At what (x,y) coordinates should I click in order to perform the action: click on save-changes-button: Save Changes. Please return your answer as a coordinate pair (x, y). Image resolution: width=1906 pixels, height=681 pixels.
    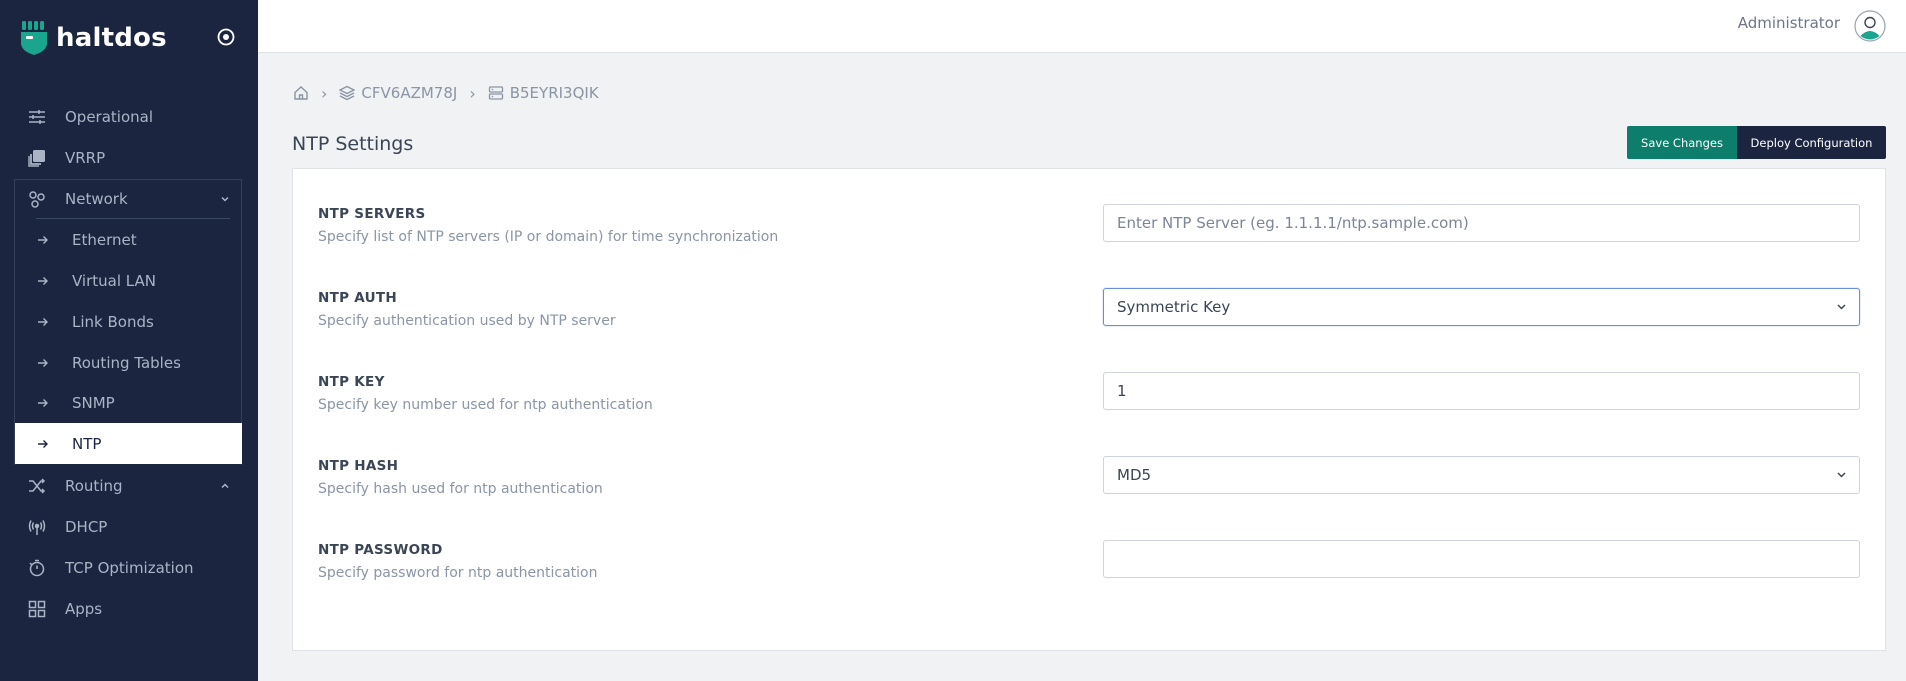
    Looking at the image, I should click on (1682, 142).